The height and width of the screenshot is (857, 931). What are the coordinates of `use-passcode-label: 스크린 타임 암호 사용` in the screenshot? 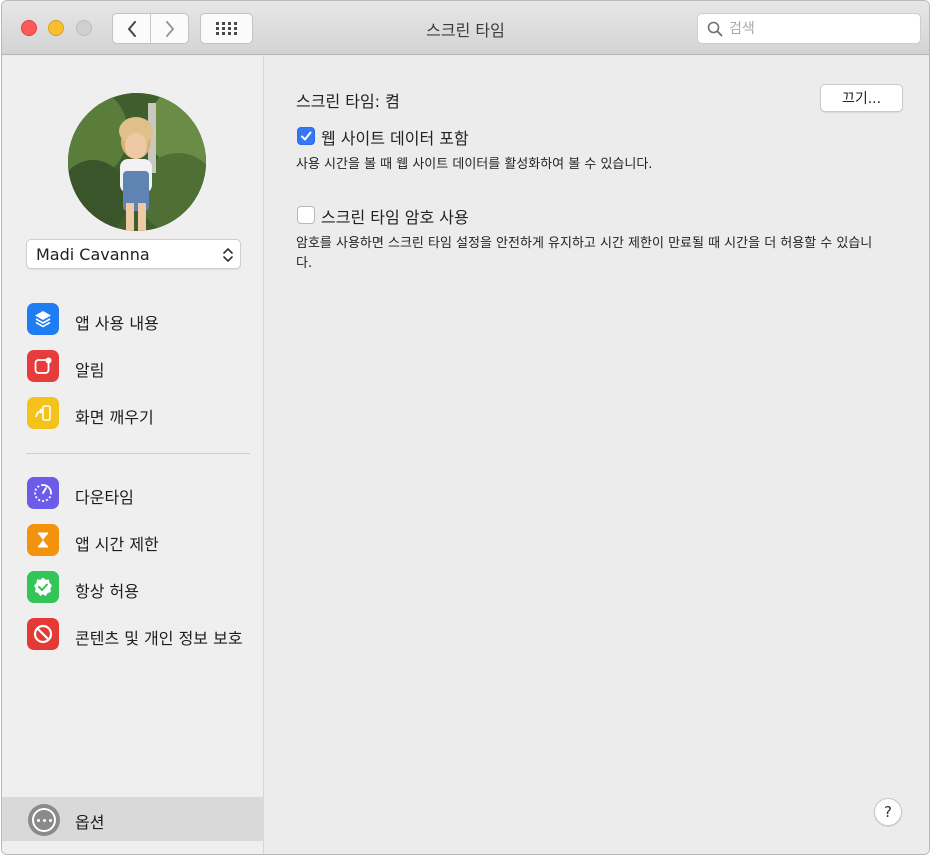 It's located at (395, 217).